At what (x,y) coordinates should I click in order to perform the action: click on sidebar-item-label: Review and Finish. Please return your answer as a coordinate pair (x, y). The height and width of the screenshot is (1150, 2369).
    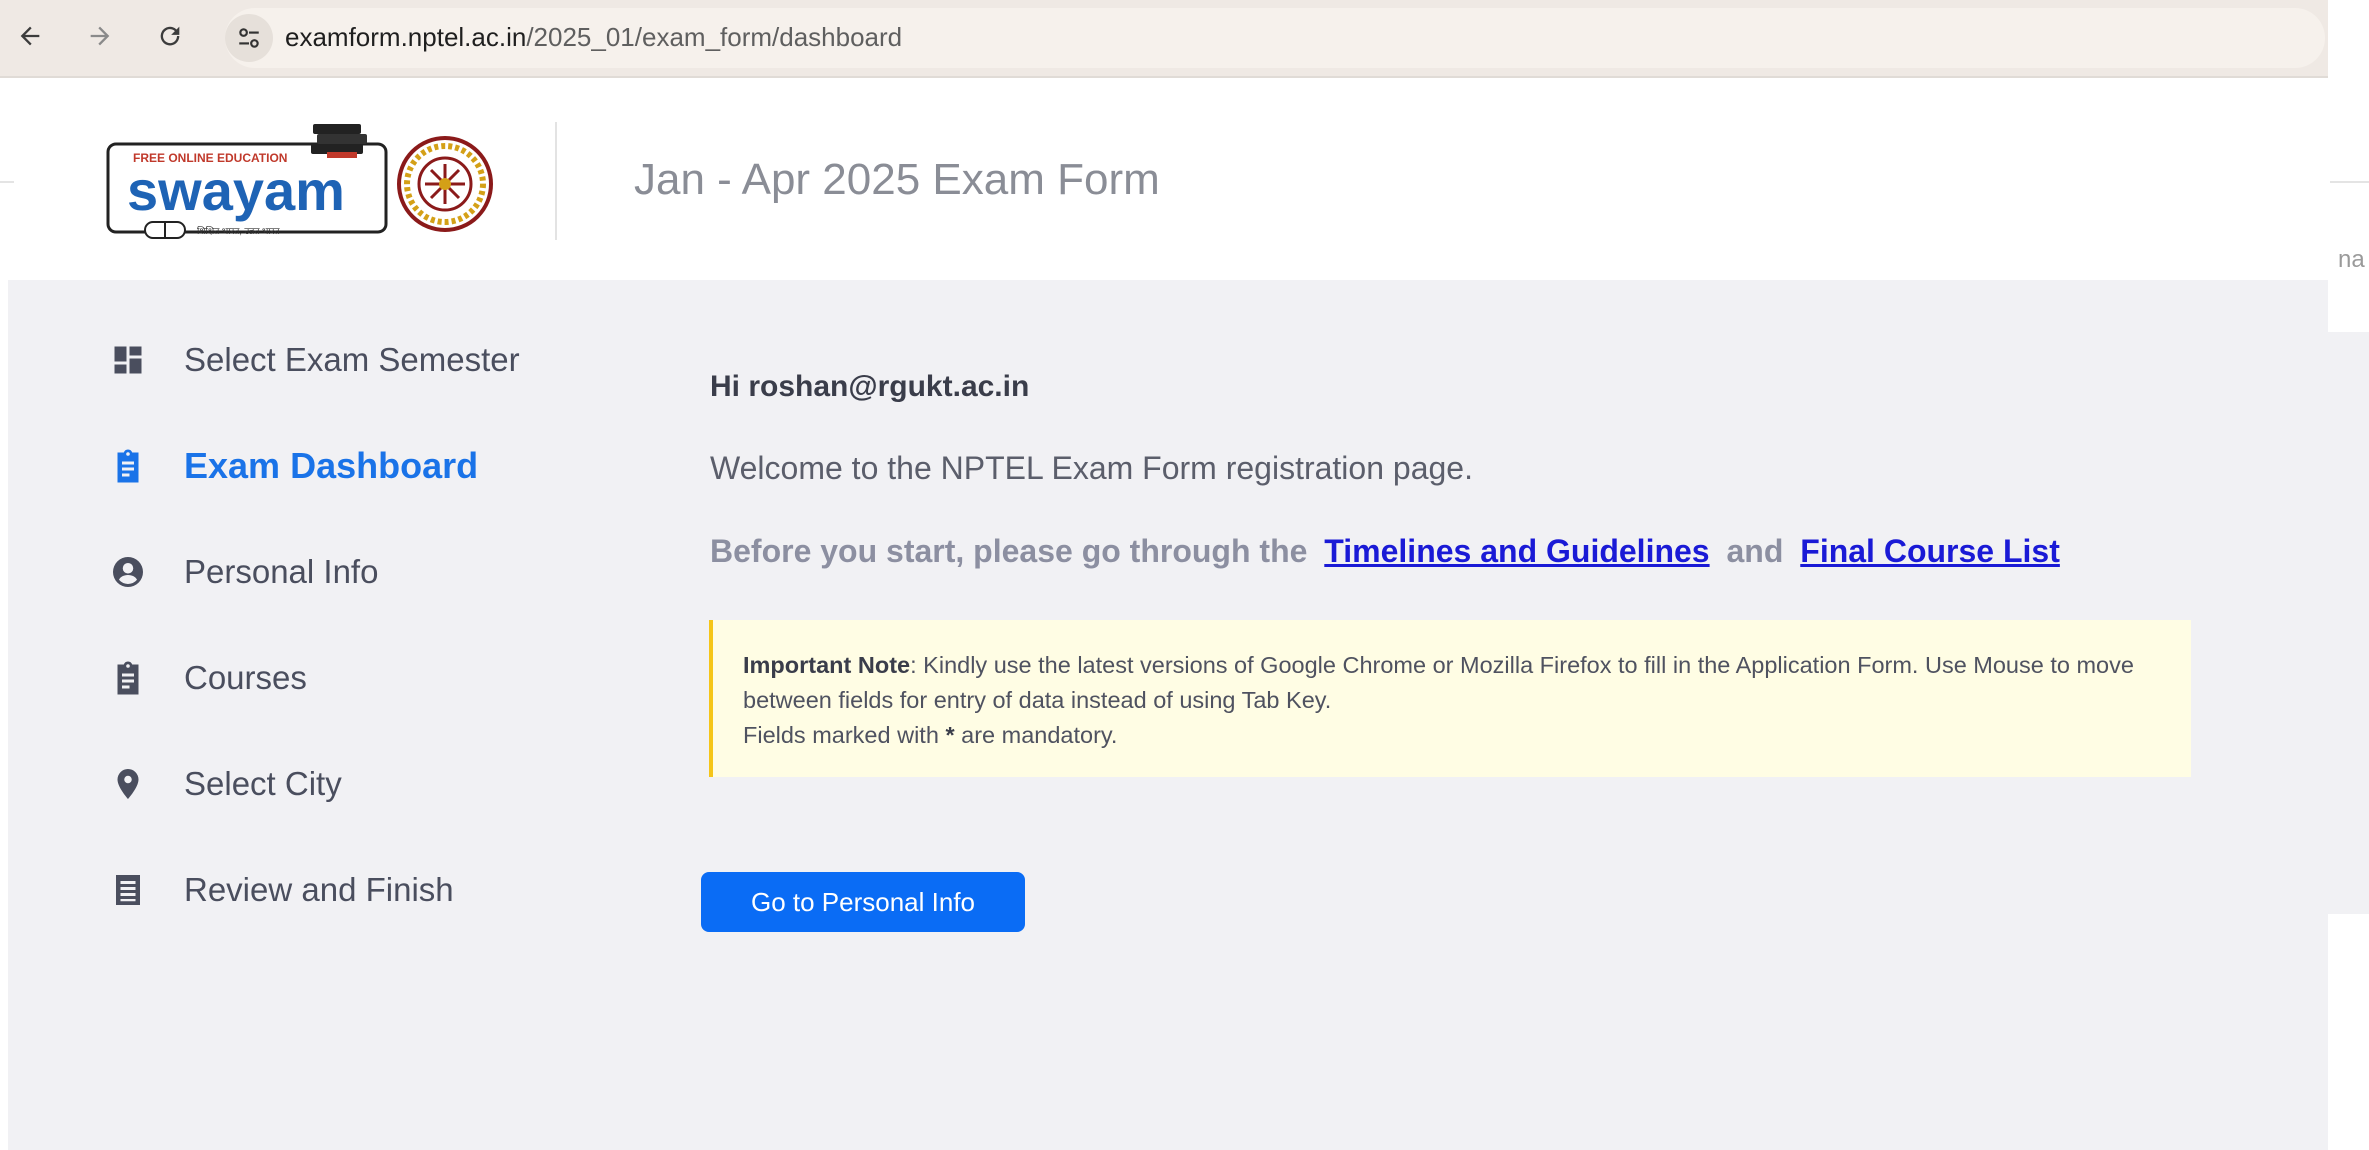
    Looking at the image, I should click on (319, 889).